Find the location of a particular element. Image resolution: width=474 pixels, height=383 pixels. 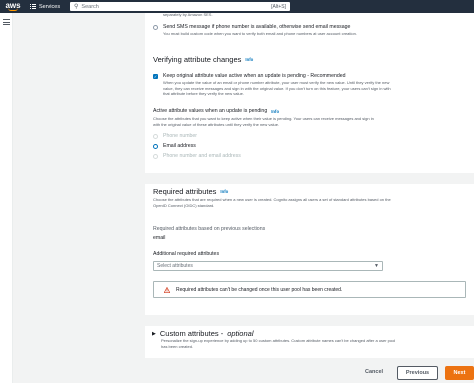

email-address-radio is located at coordinates (155, 146).